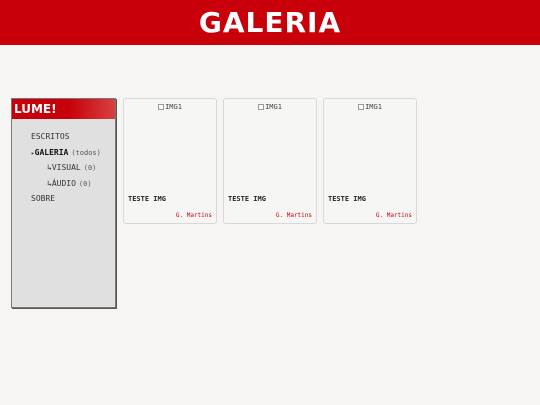  Describe the element at coordinates (51, 152) in the screenshot. I see `sidebar-item-label: GALERIA` at that location.